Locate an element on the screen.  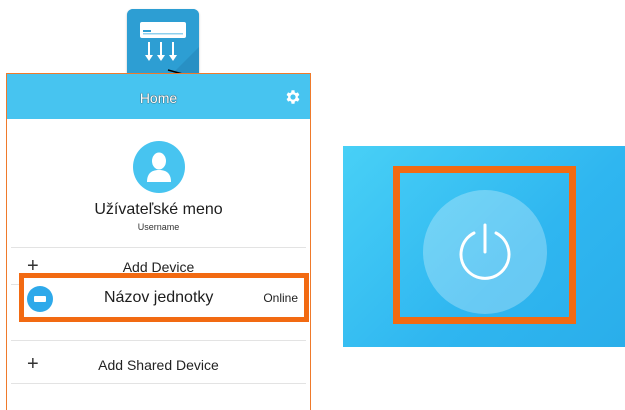
add-shared-device-label: Add Shared Device is located at coordinates (158, 365).